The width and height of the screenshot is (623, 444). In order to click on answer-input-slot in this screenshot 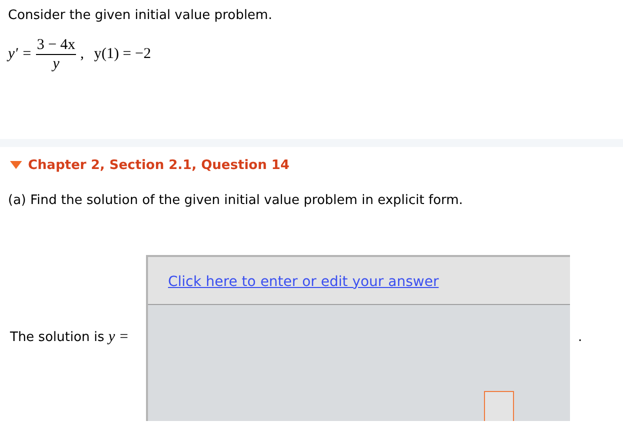, I will do `click(499, 405)`.